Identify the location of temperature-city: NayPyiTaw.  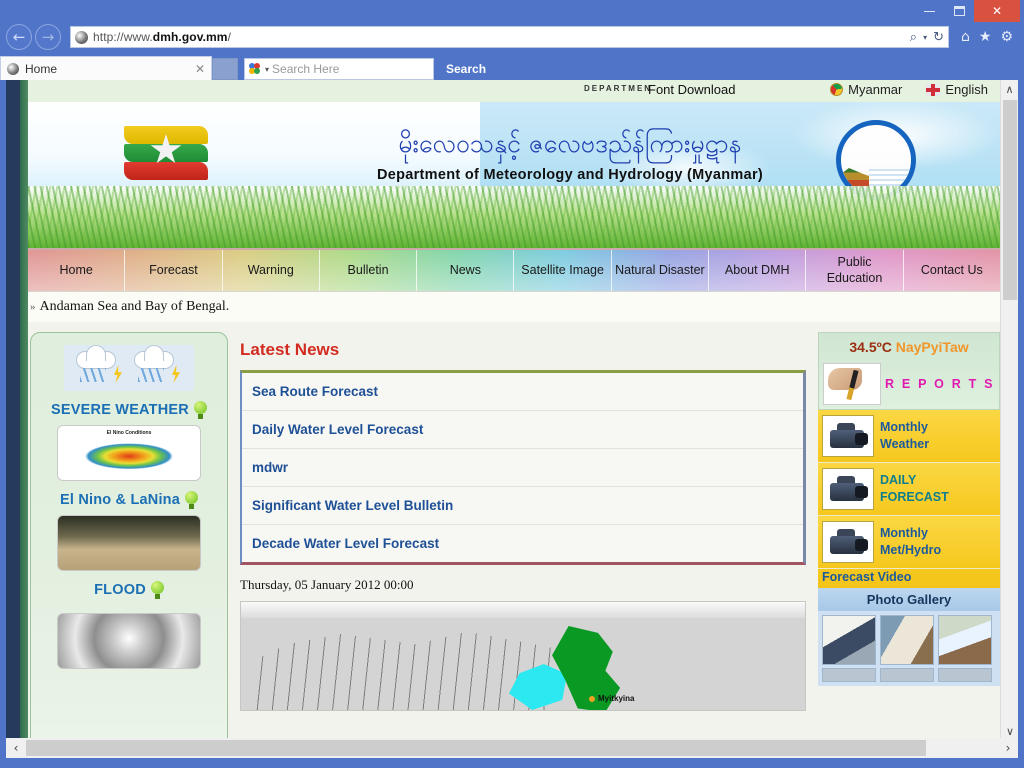
(932, 347).